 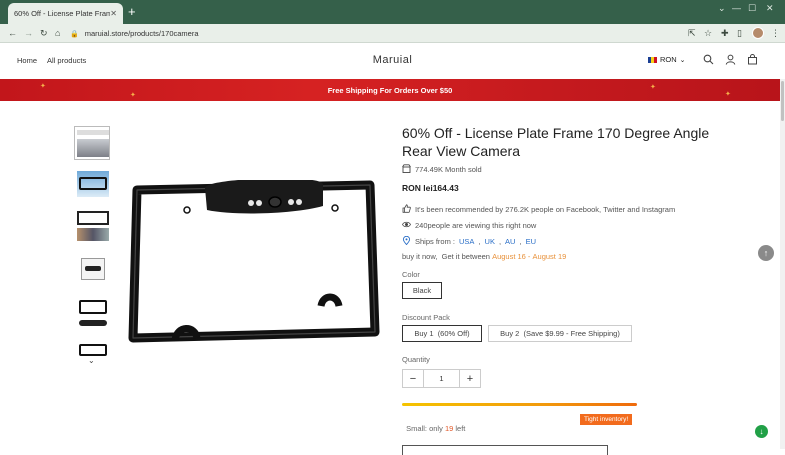 I want to click on minimize-button: —, so click(x=736, y=8).